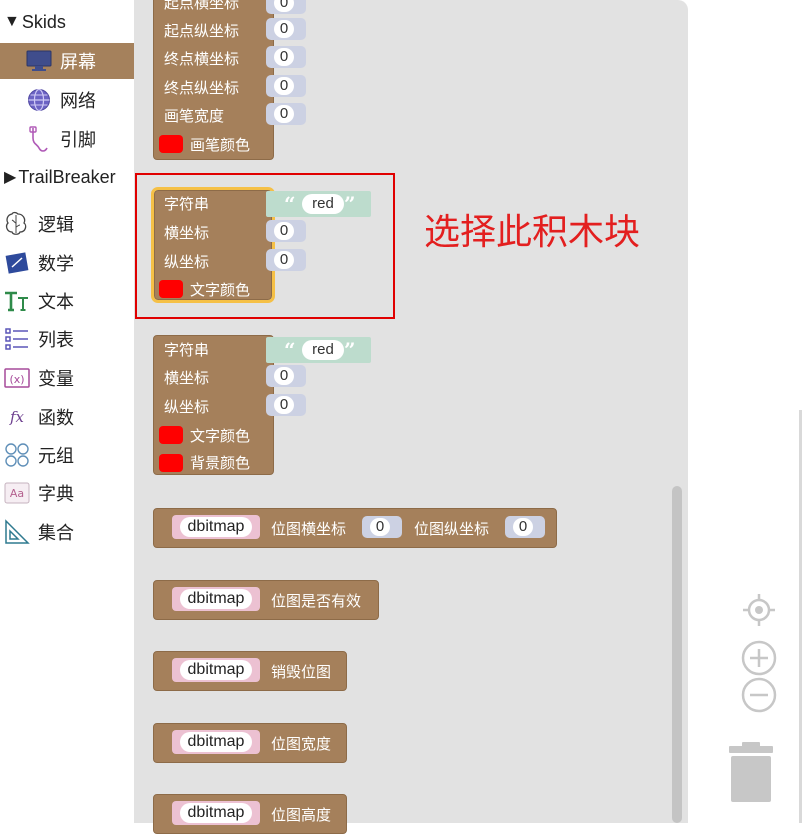 Image resolution: width=802 pixels, height=834 pixels. What do you see at coordinates (220, 463) in the screenshot?
I see `bg-color-label: 背景颜色` at bounding box center [220, 463].